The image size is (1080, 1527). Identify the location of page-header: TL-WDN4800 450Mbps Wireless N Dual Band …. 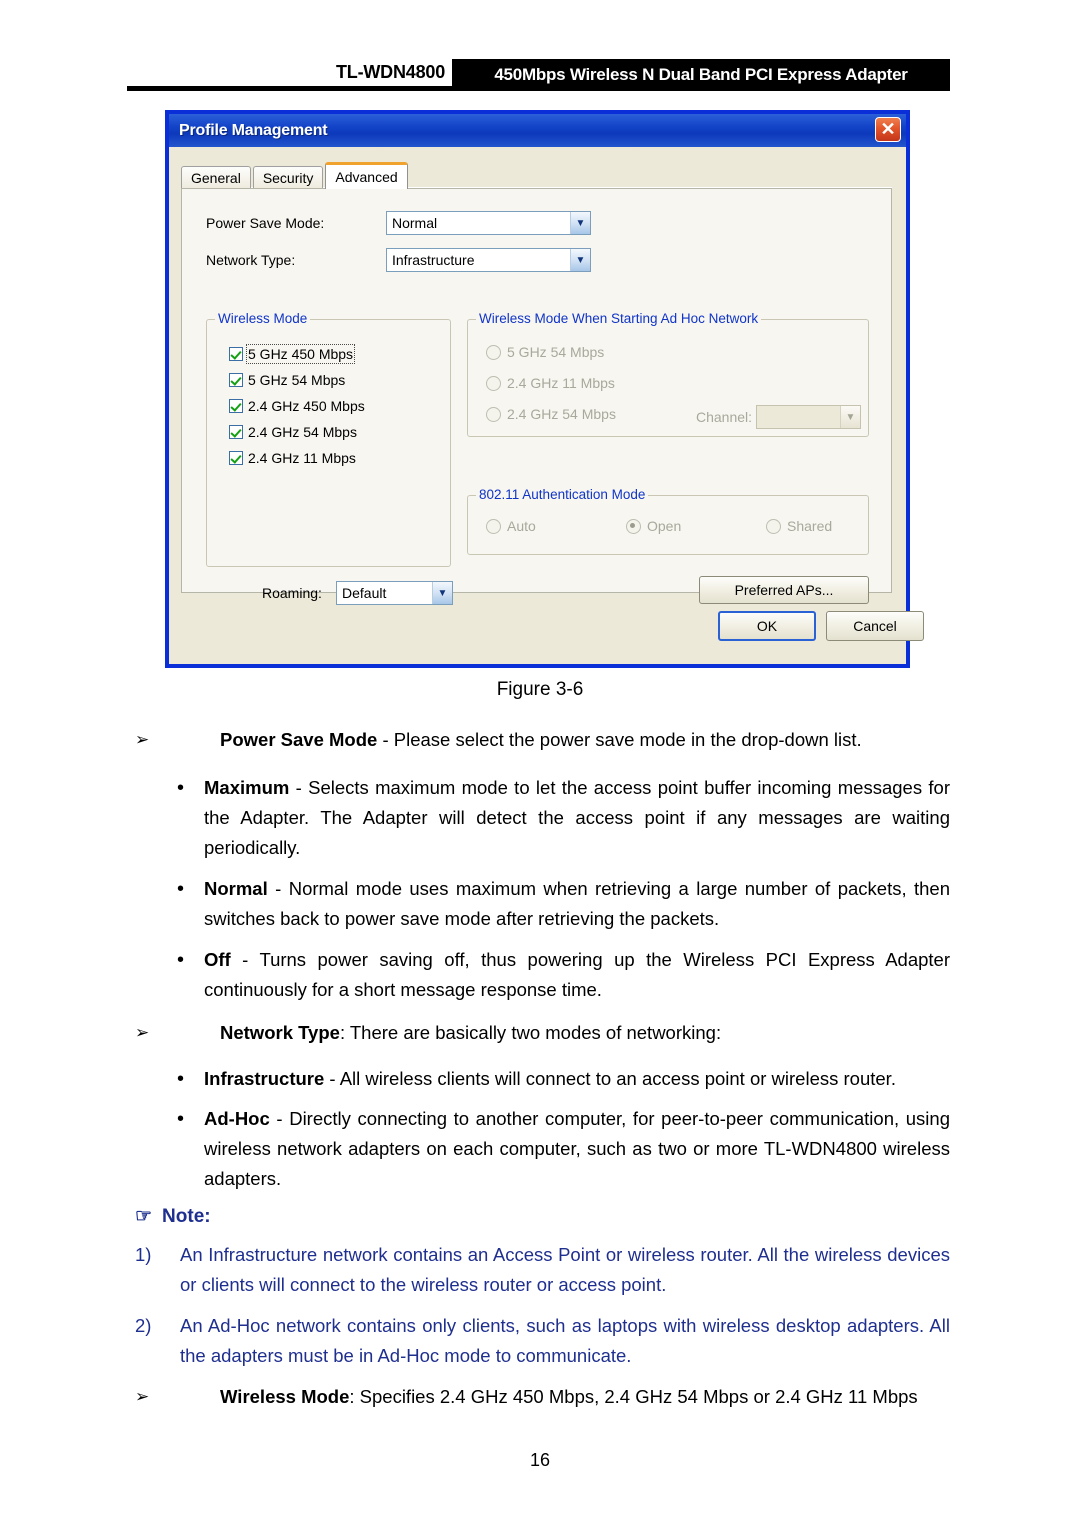
(540, 50).